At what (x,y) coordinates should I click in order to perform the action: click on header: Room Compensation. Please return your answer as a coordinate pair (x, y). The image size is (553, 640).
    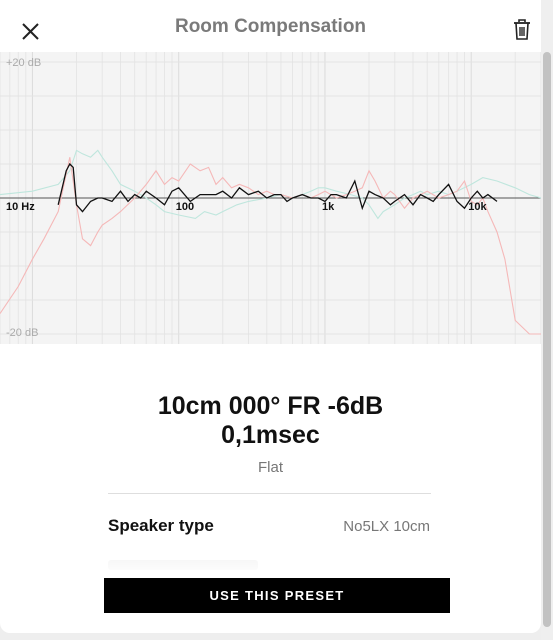
    Looking at the image, I should click on (270, 26).